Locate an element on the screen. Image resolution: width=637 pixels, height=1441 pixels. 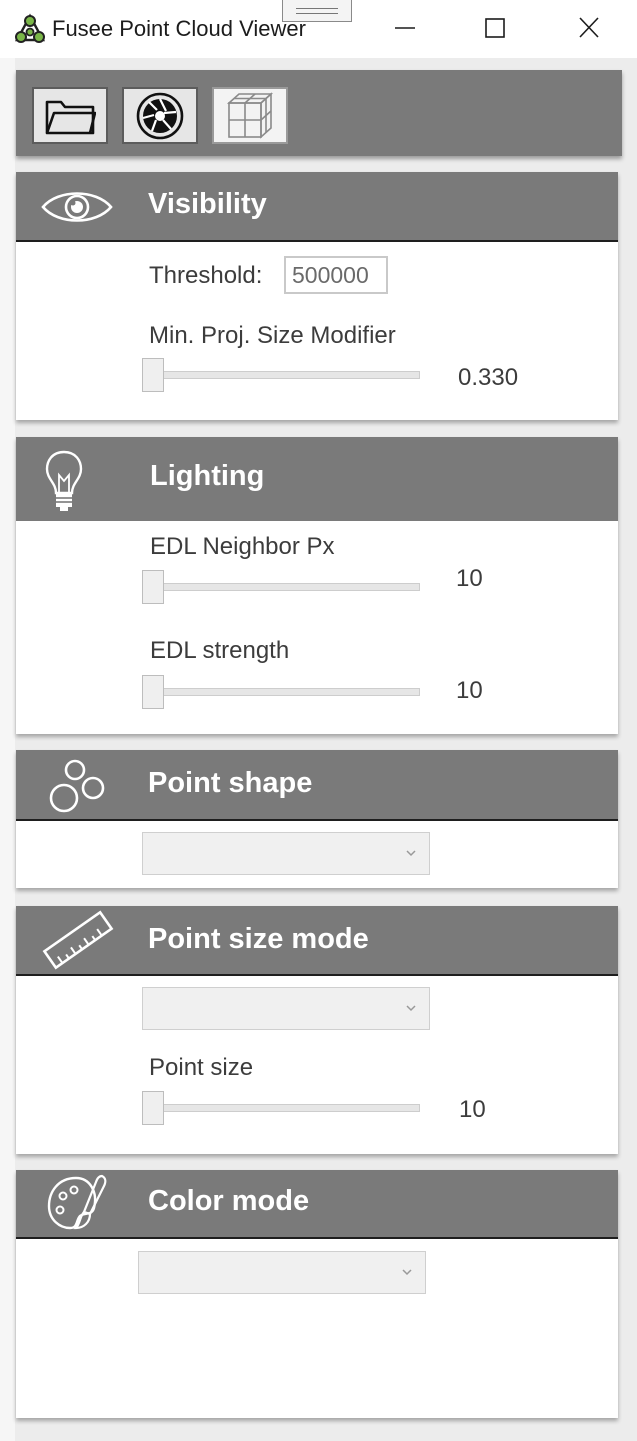
threshold-input is located at coordinates (336, 275).